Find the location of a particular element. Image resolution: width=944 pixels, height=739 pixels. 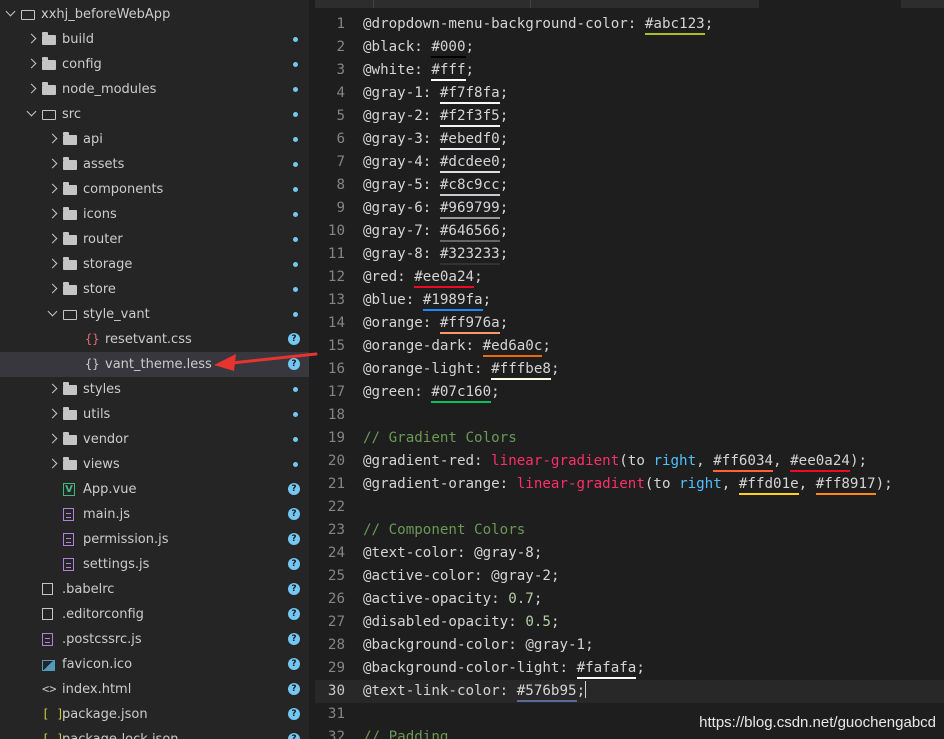

tree-item: settings.js? is located at coordinates (154, 564).